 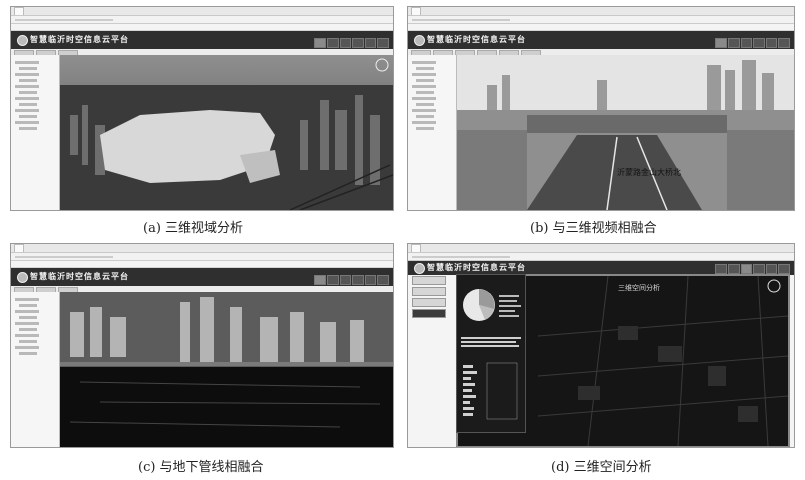 I want to click on video-overlay-label: 沂蒙路金山大桥北, so click(x=649, y=172).